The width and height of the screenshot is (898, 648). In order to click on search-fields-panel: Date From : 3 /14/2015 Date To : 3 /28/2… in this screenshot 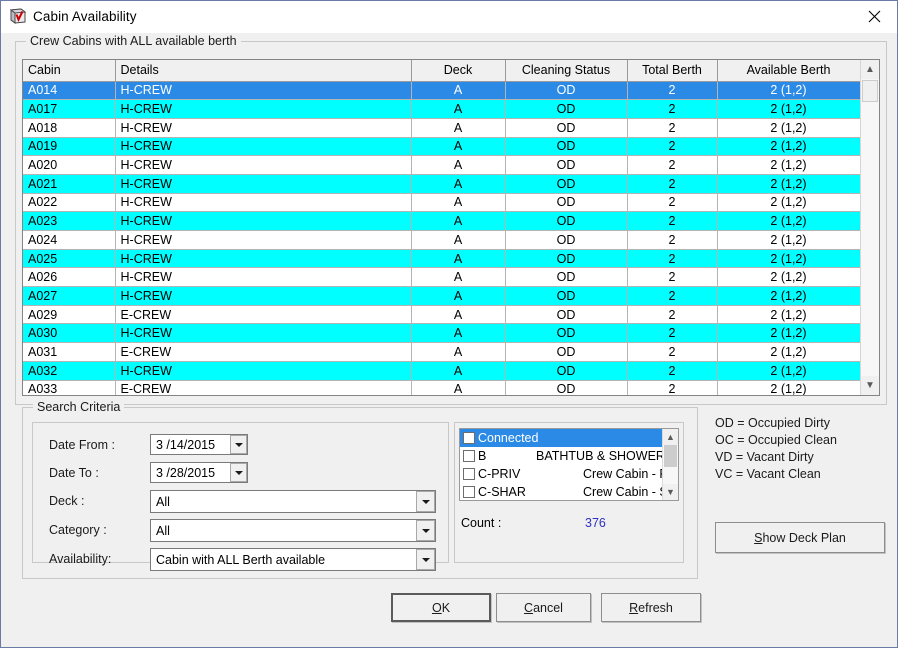, I will do `click(240, 496)`.